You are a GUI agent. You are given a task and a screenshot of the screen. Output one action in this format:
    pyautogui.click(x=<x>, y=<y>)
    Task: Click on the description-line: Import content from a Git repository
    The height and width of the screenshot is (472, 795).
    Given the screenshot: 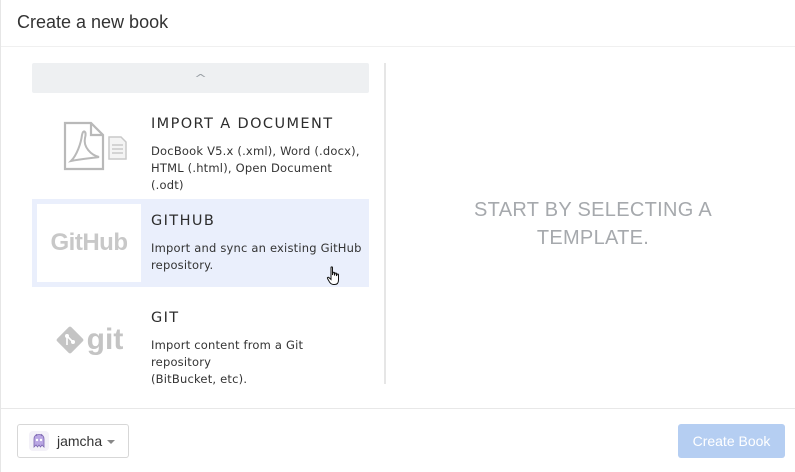 What is the action you would take?
    pyautogui.click(x=227, y=353)
    